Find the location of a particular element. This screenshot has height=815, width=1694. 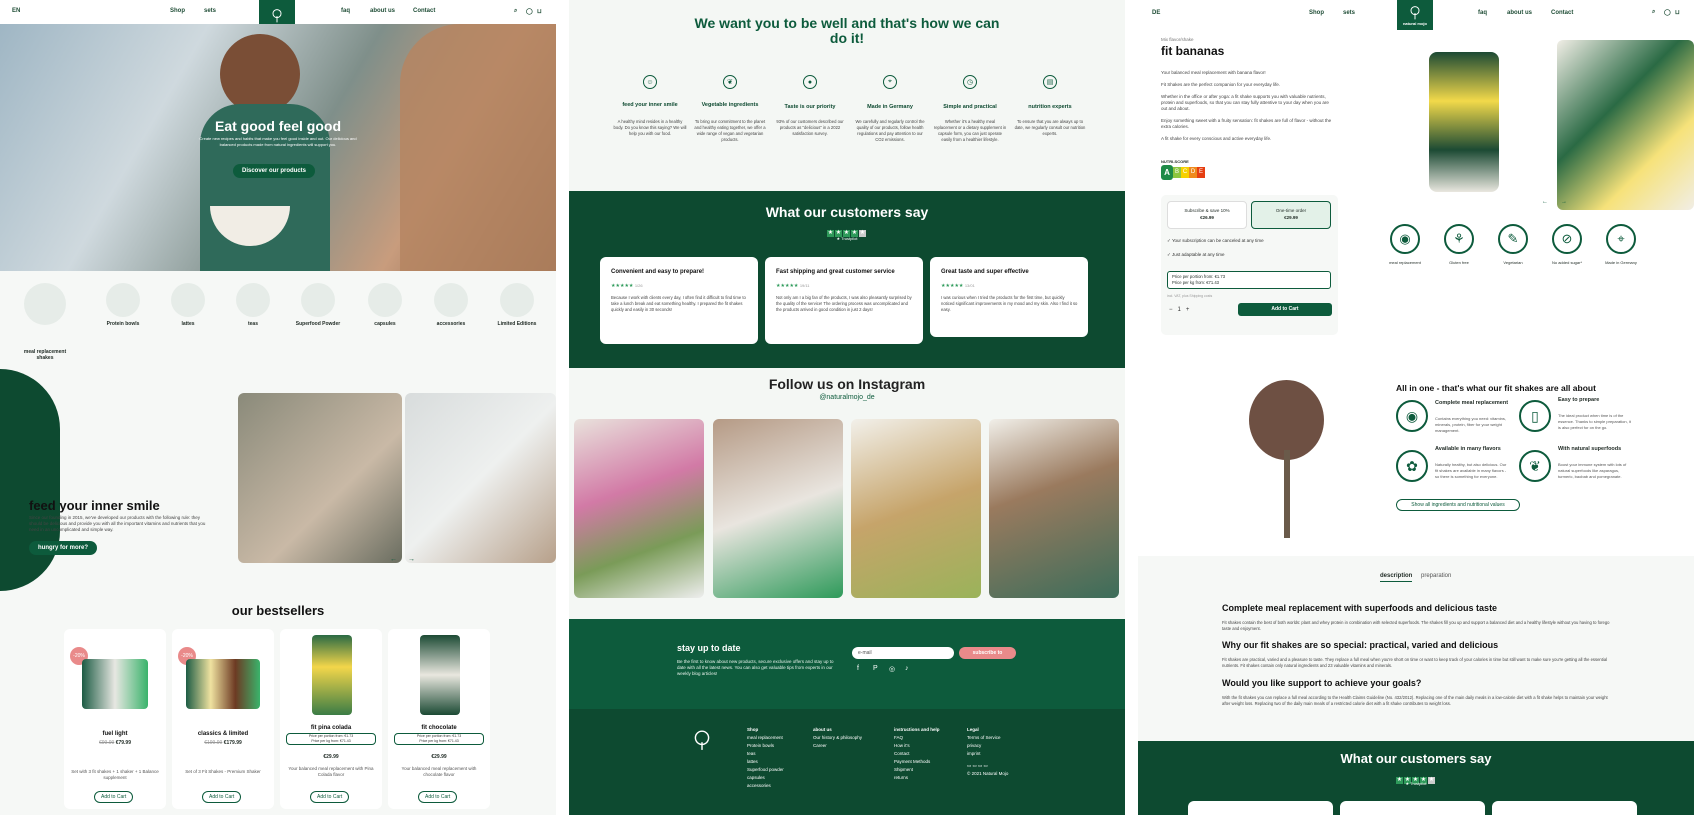

product-name: classics & limited is located at coordinates (223, 734).